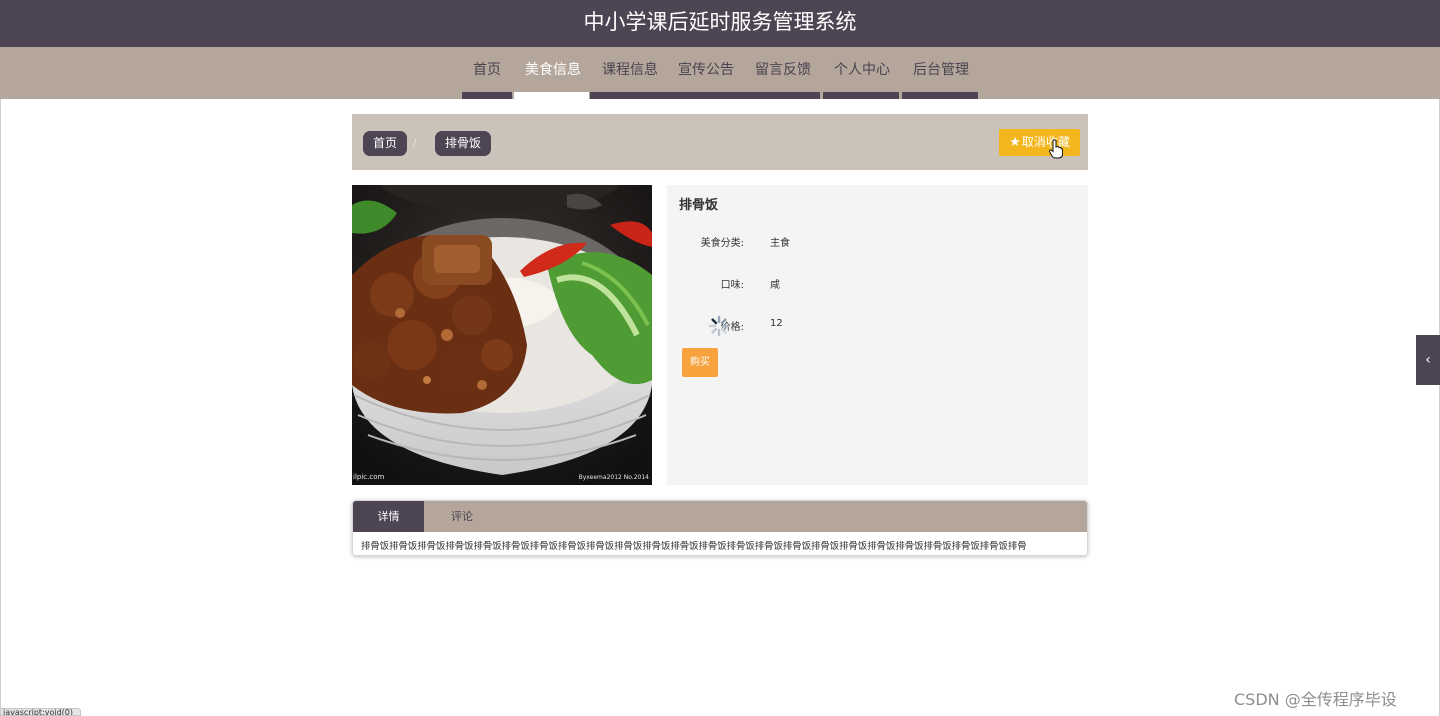  Describe the element at coordinates (775, 285) in the screenshot. I see `taste-value: 咸` at that location.